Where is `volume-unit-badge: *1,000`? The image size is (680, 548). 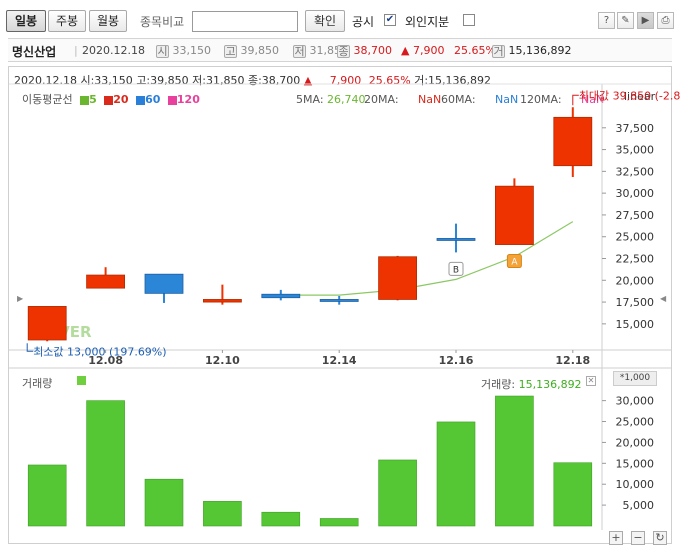
volume-unit-badge: *1,000 is located at coordinates (635, 378).